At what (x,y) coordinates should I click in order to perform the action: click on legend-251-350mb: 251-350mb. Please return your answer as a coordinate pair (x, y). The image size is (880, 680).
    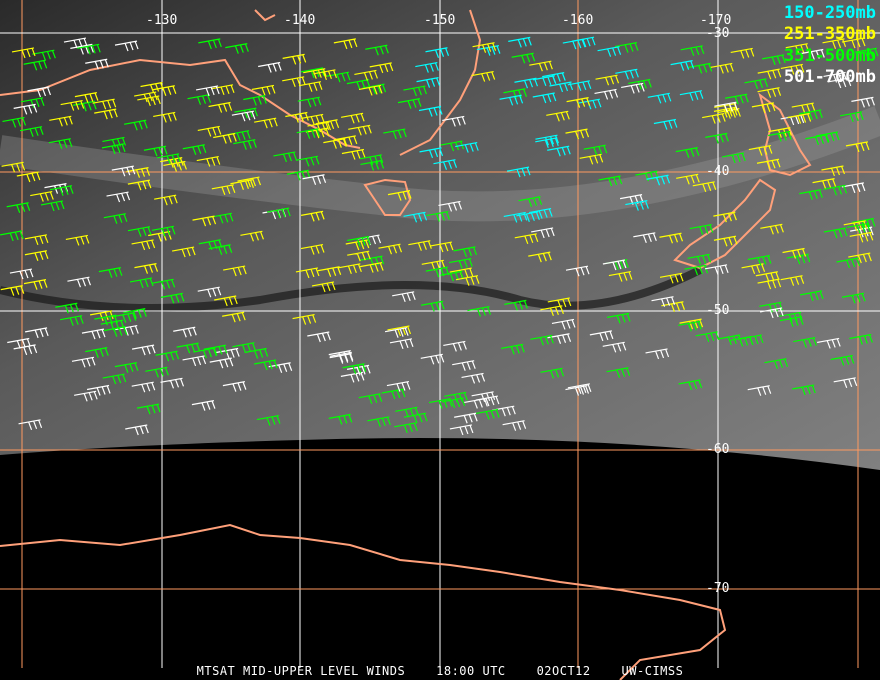
    Looking at the image, I should click on (829, 34).